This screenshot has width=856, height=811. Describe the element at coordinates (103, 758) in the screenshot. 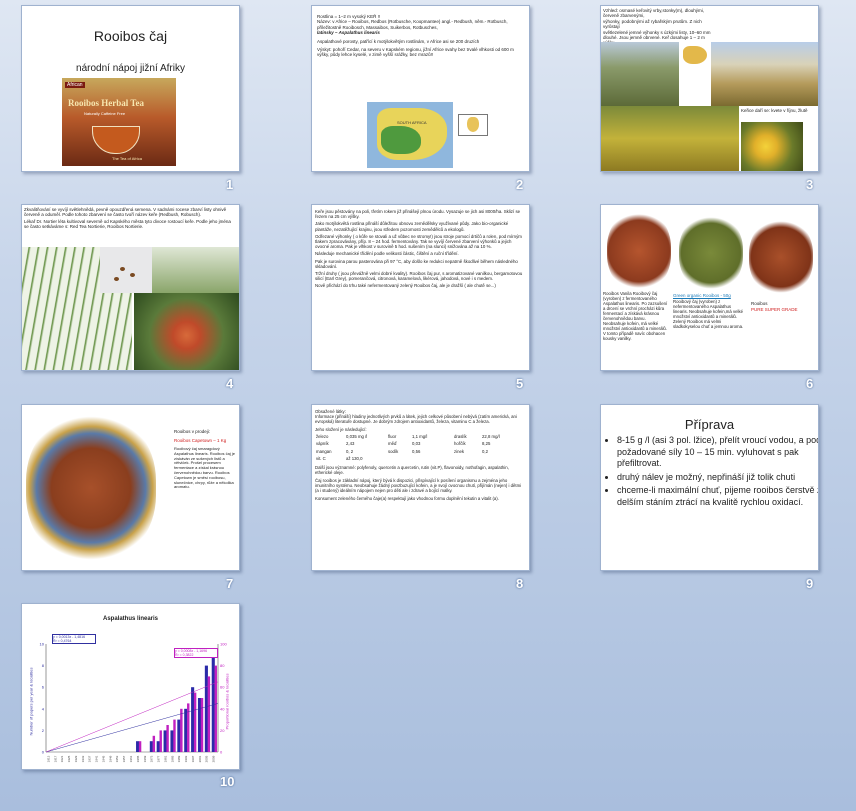

I see `x-tick-label: 1945` at that location.